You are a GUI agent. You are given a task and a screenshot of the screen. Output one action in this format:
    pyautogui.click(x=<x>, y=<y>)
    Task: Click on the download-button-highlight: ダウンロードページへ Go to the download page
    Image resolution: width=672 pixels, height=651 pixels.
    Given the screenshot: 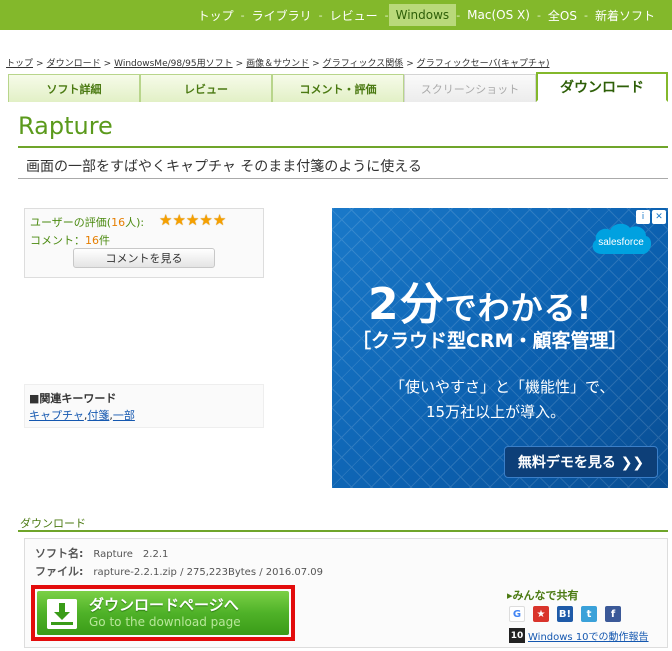 What is the action you would take?
    pyautogui.click(x=163, y=613)
    